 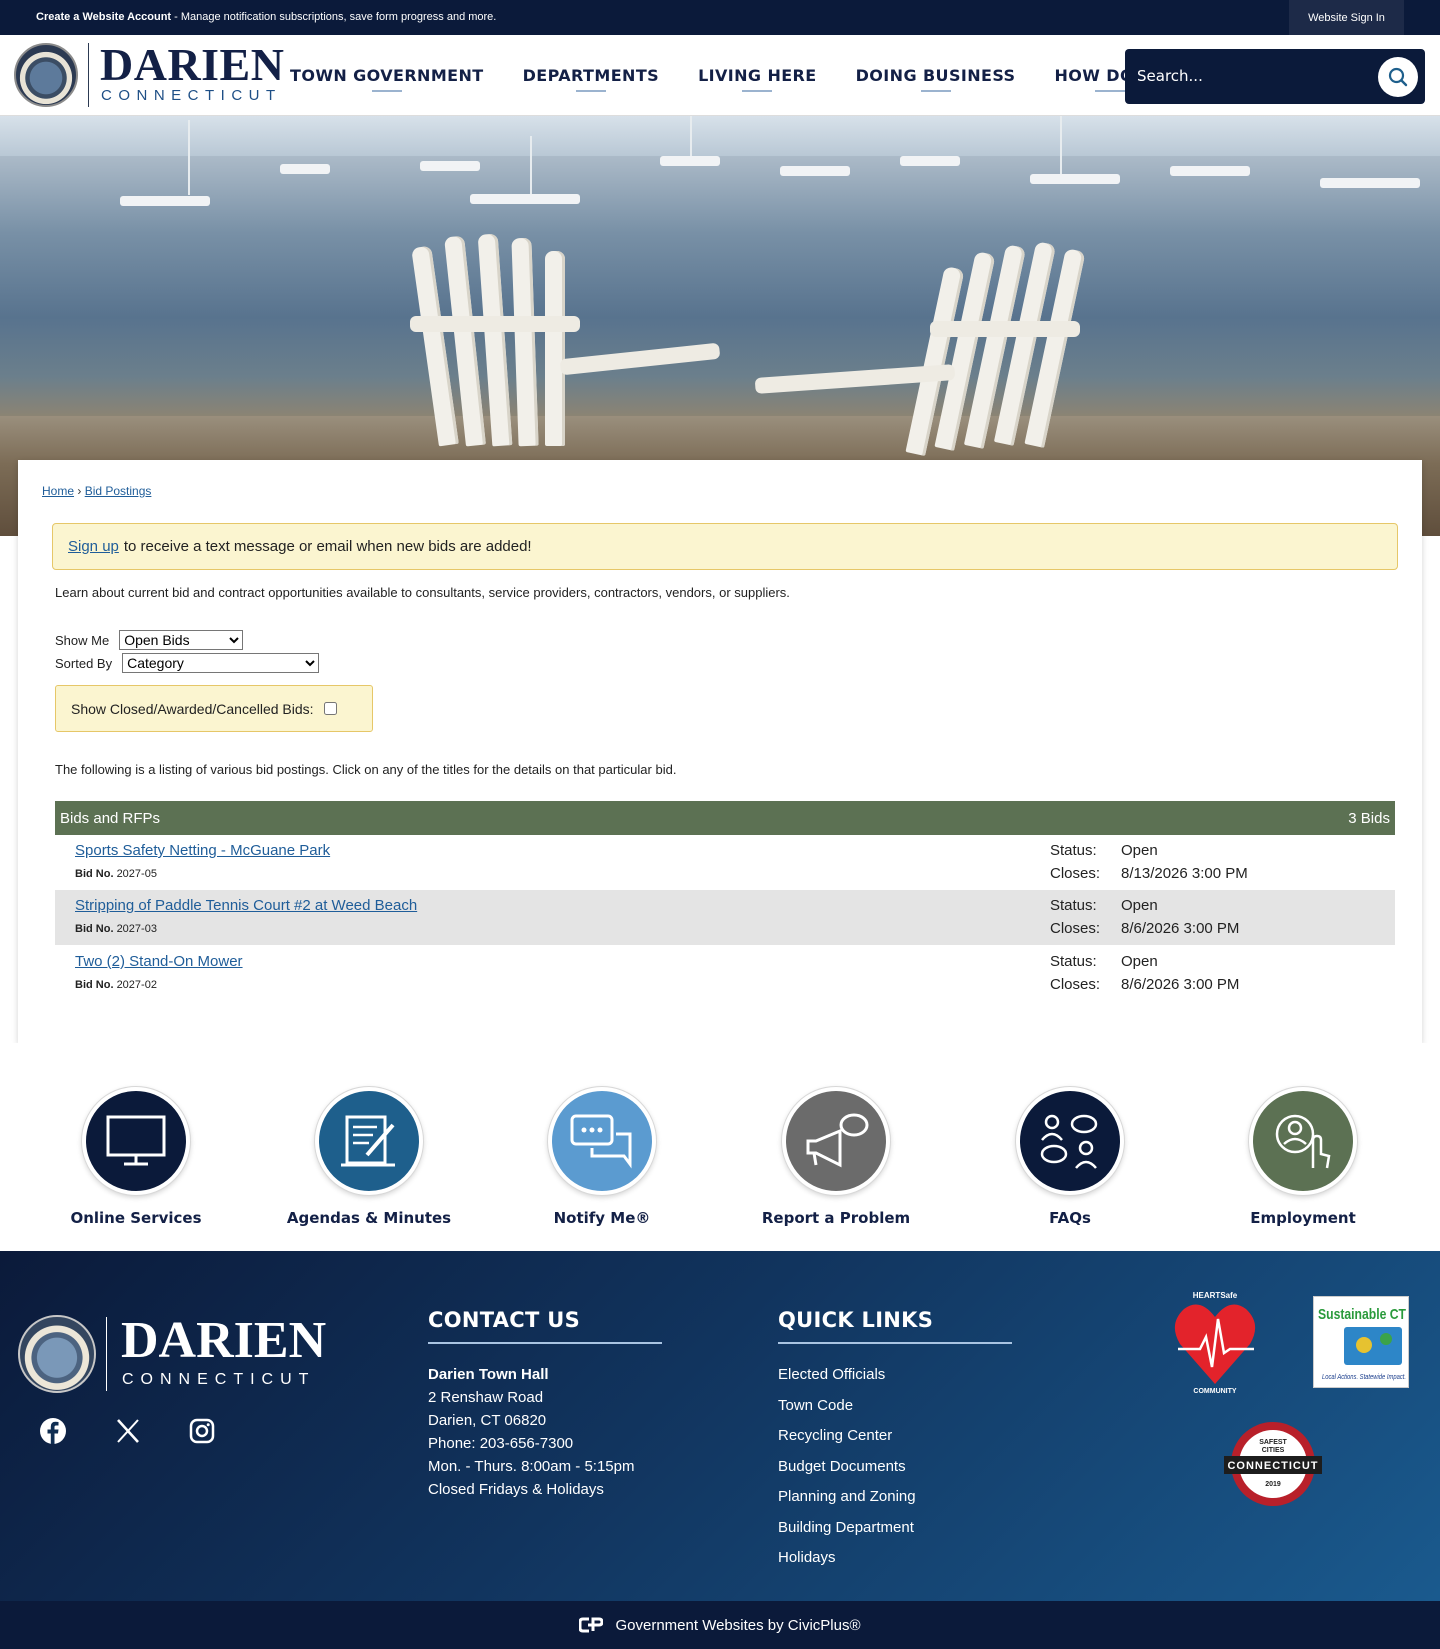 I want to click on instagram-icon, so click(x=202, y=1431).